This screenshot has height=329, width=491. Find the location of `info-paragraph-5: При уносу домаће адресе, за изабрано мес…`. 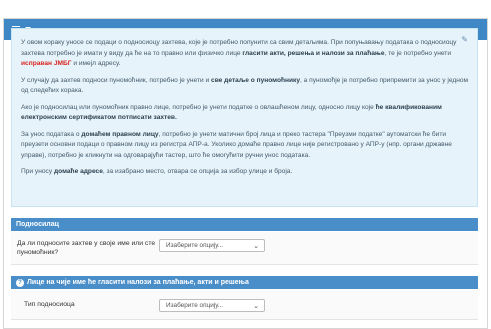

info-paragraph-5: При уносу домаће адресе, за изабрано мес… is located at coordinates (157, 171).